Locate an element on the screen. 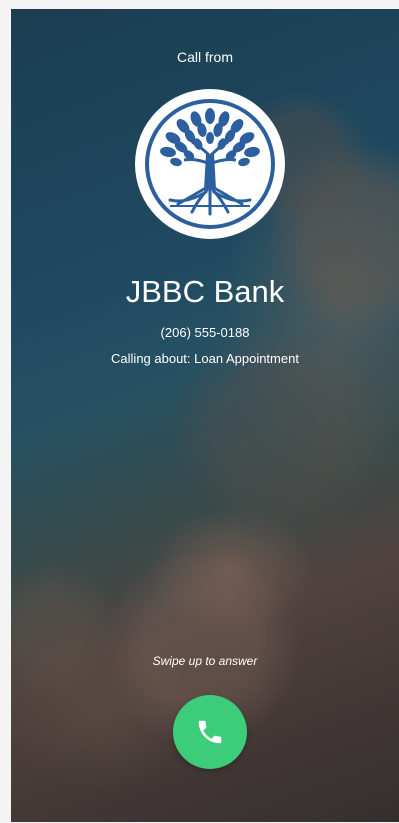 This screenshot has width=399, height=823. caller-phone-number: (206) 555-0188 is located at coordinates (205, 332).